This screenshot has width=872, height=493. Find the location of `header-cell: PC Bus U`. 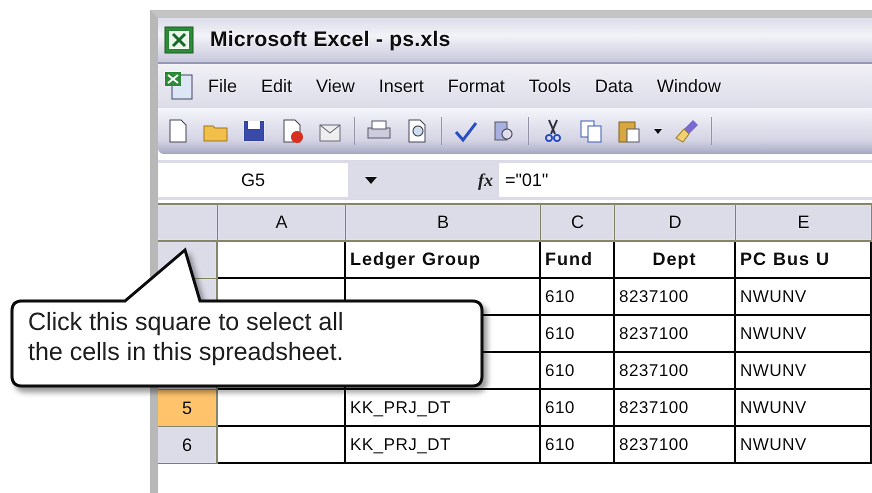

header-cell: PC Bus U is located at coordinates (804, 260).